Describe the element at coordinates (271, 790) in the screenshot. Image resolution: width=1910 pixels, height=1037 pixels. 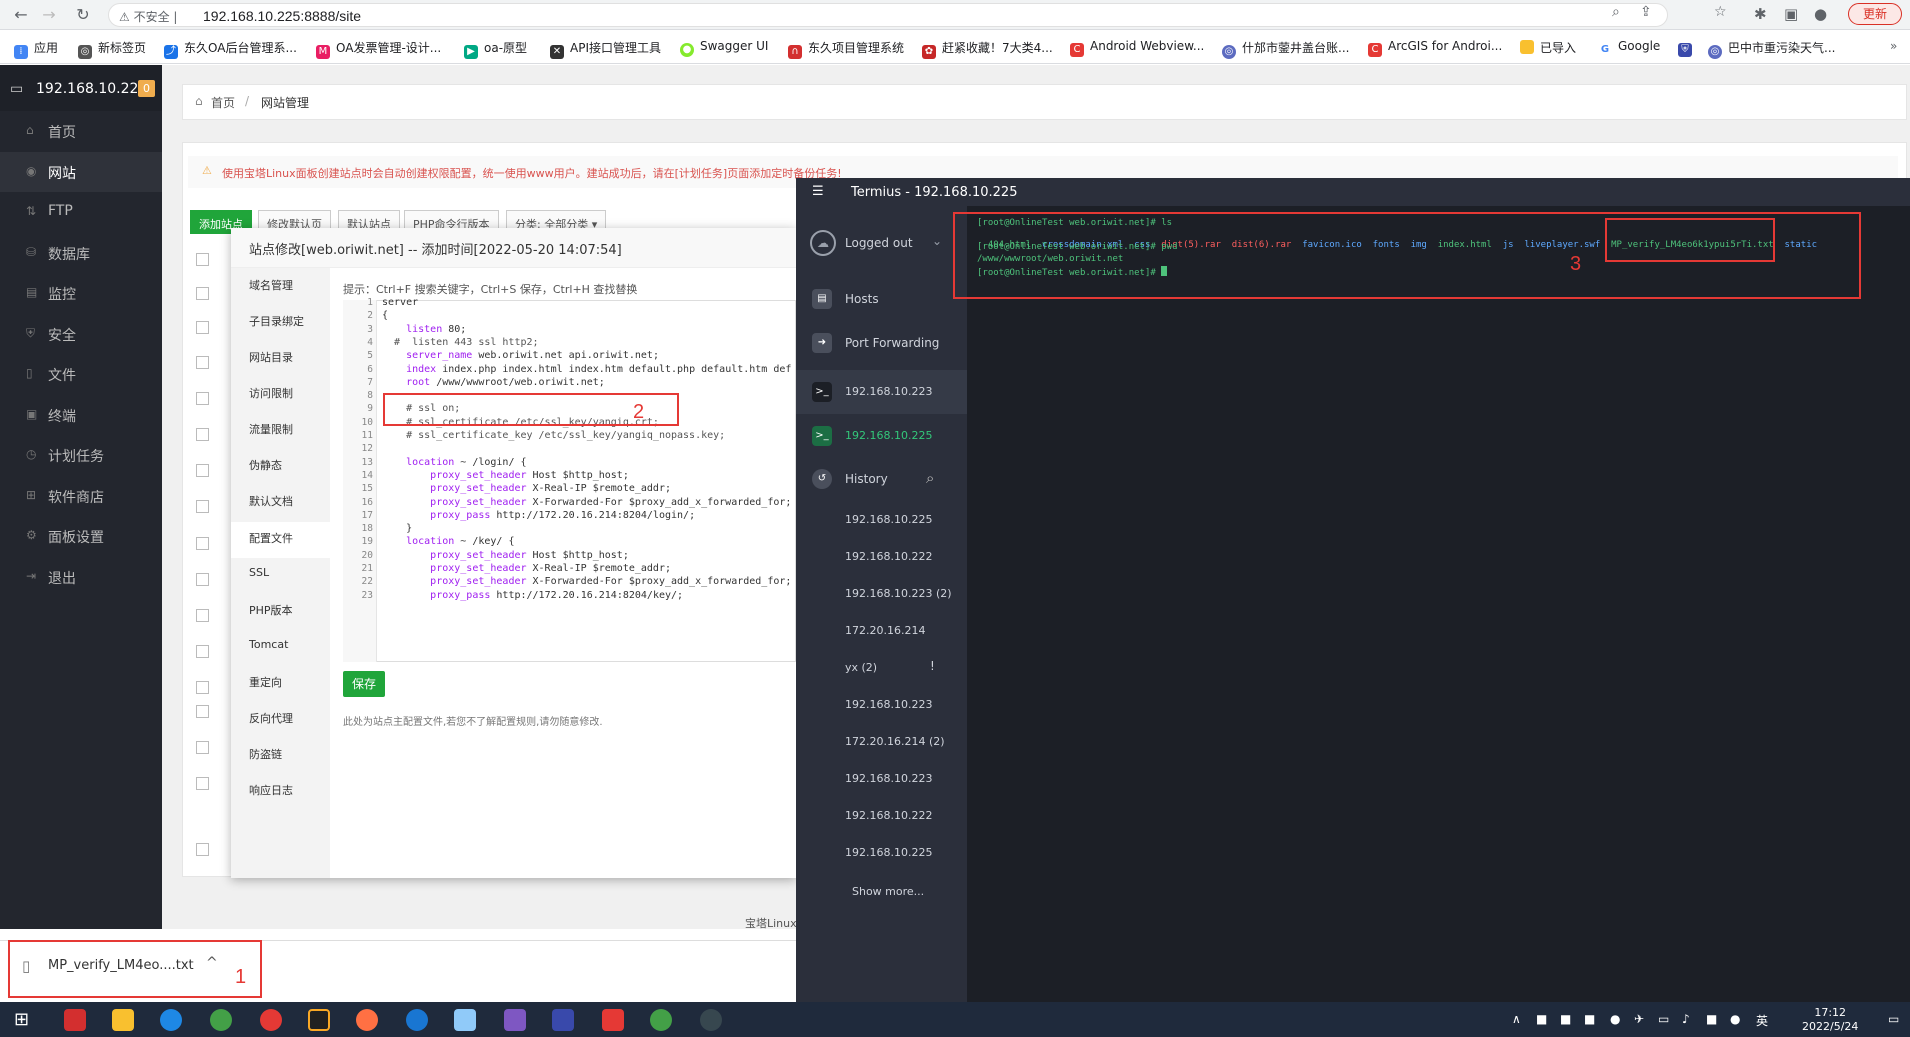
I see `tab-logs: 响应日志` at that location.